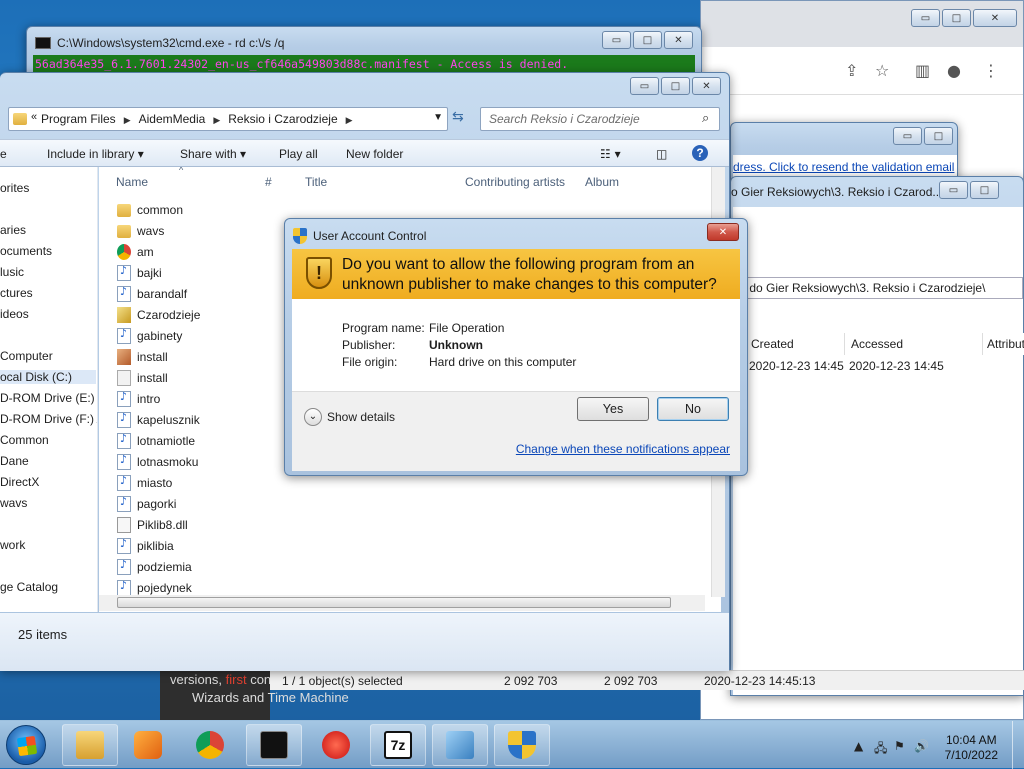 This screenshot has height=769, width=1024. What do you see at coordinates (48, 377) in the screenshot?
I see `nav-item: ocal Disk (C:)` at bounding box center [48, 377].